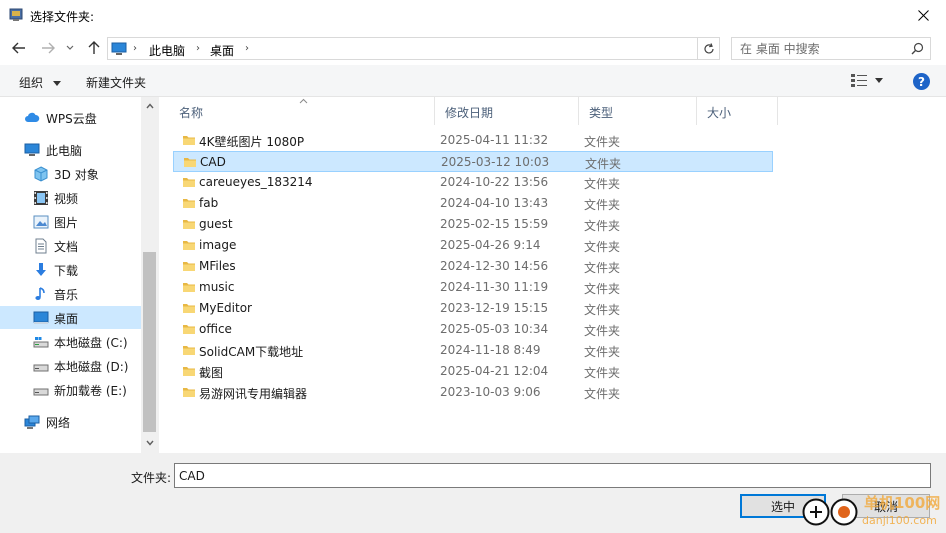 Image resolution: width=946 pixels, height=533 pixels. Describe the element at coordinates (303, 101) in the screenshot. I see `sort-ascending-icon` at that location.